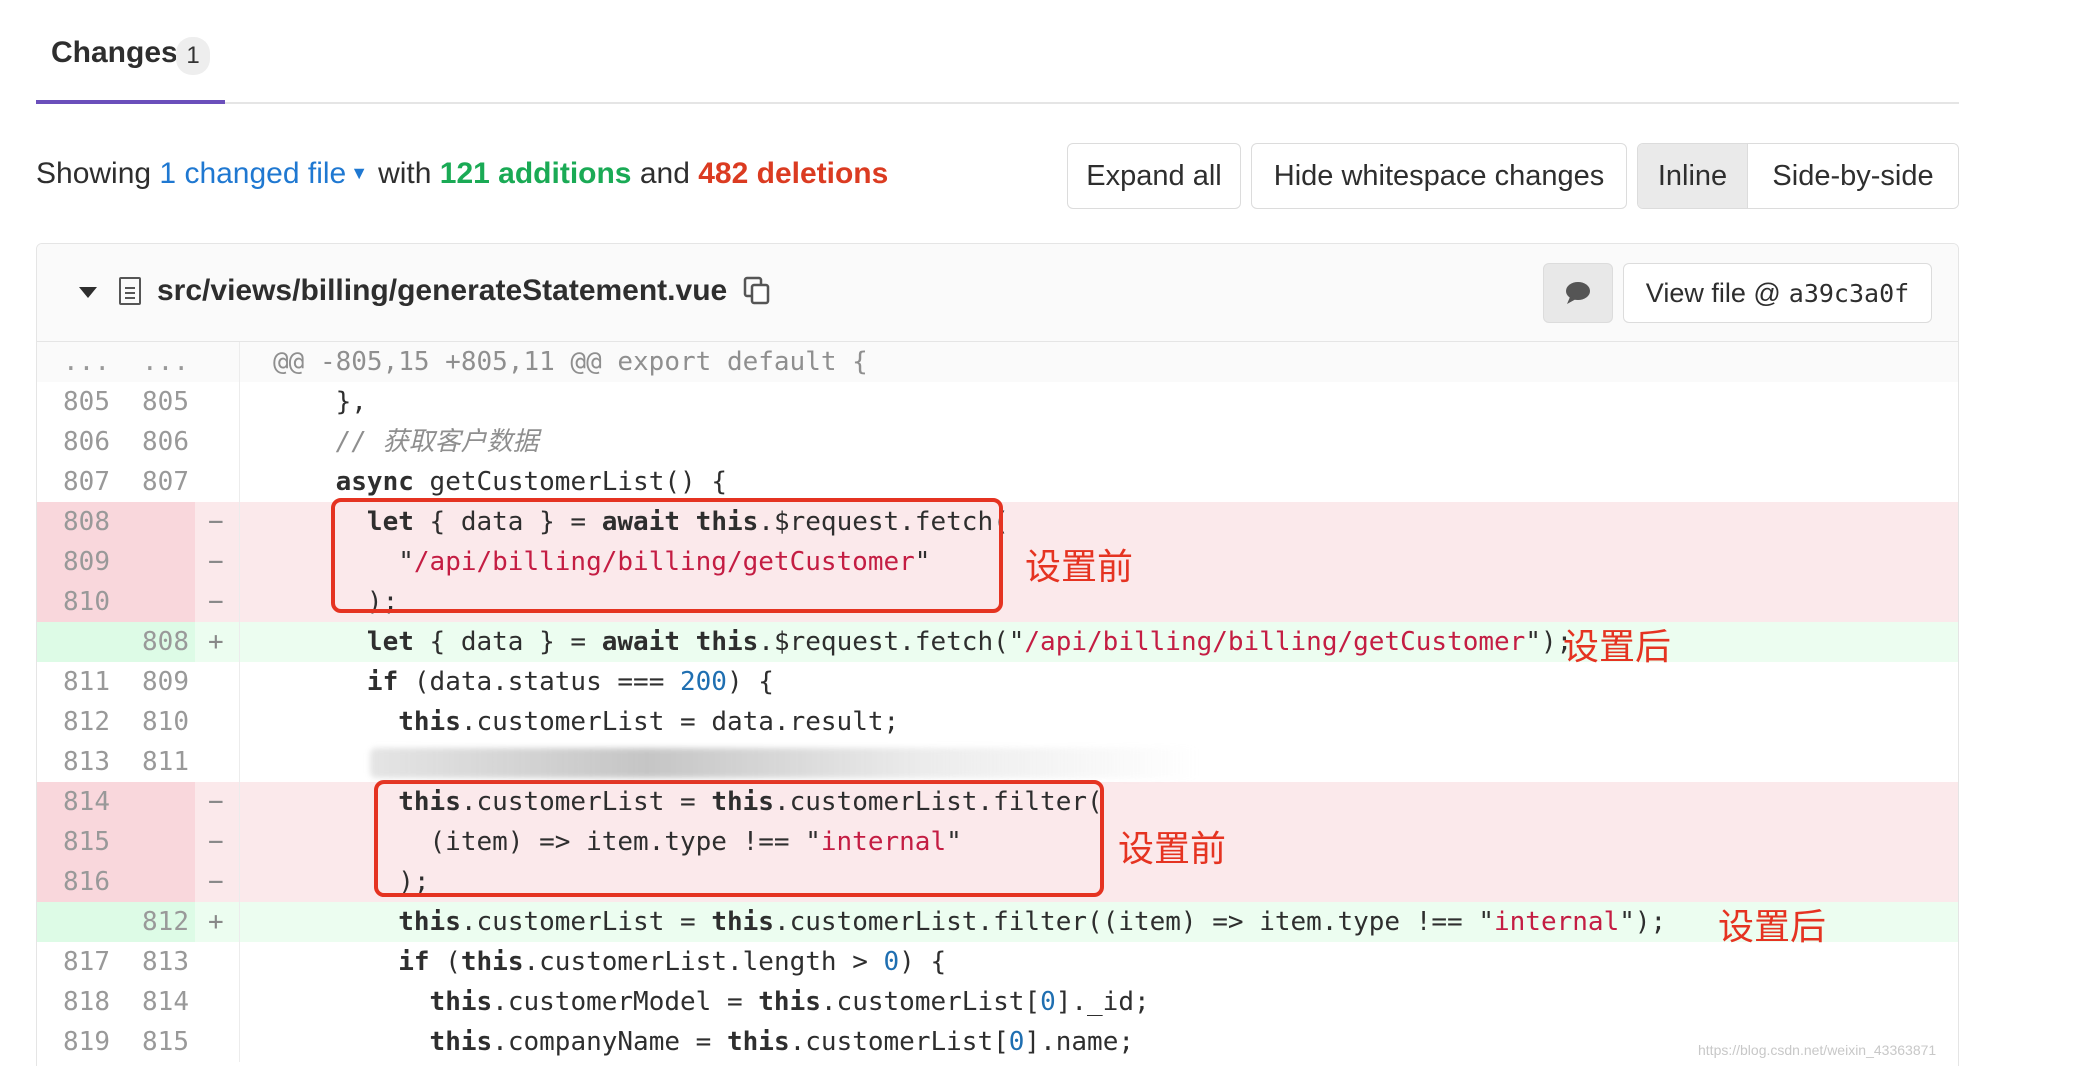  What do you see at coordinates (155, 402) in the screenshot?
I see `new-line-number: 805` at bounding box center [155, 402].